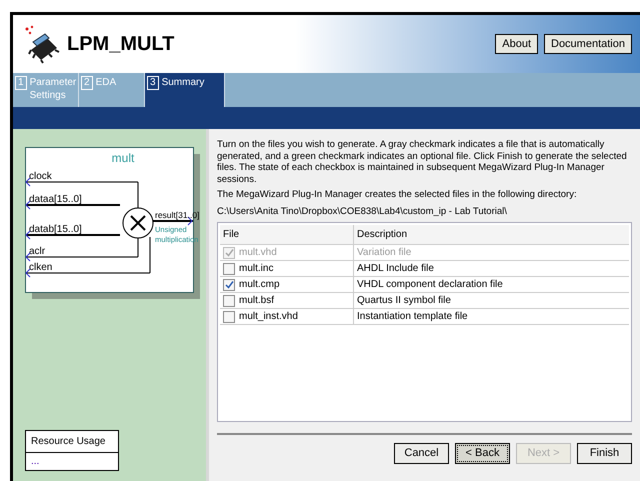 The height and width of the screenshot is (481, 640). I want to click on nav-button: Finish, so click(604, 453).